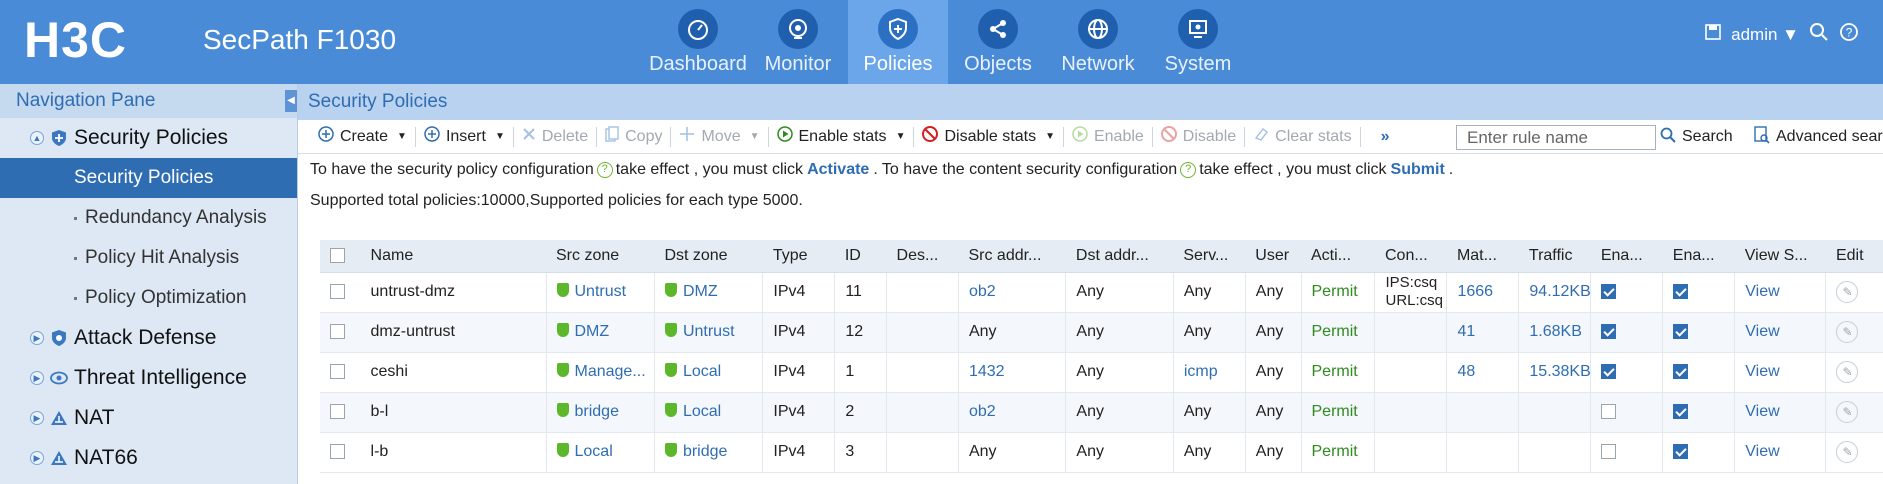 The width and height of the screenshot is (1883, 484). What do you see at coordinates (708, 256) in the screenshot?
I see `col-dst-zone: Dst zone` at bounding box center [708, 256].